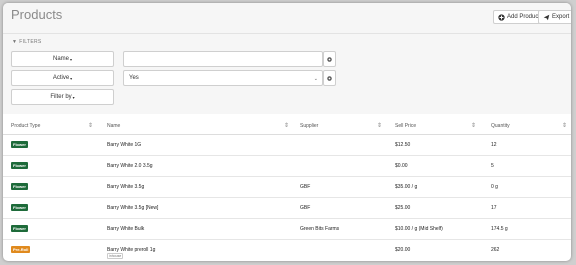  Describe the element at coordinates (309, 126) in the screenshot. I see `column-header-supplier: Supplier` at that location.